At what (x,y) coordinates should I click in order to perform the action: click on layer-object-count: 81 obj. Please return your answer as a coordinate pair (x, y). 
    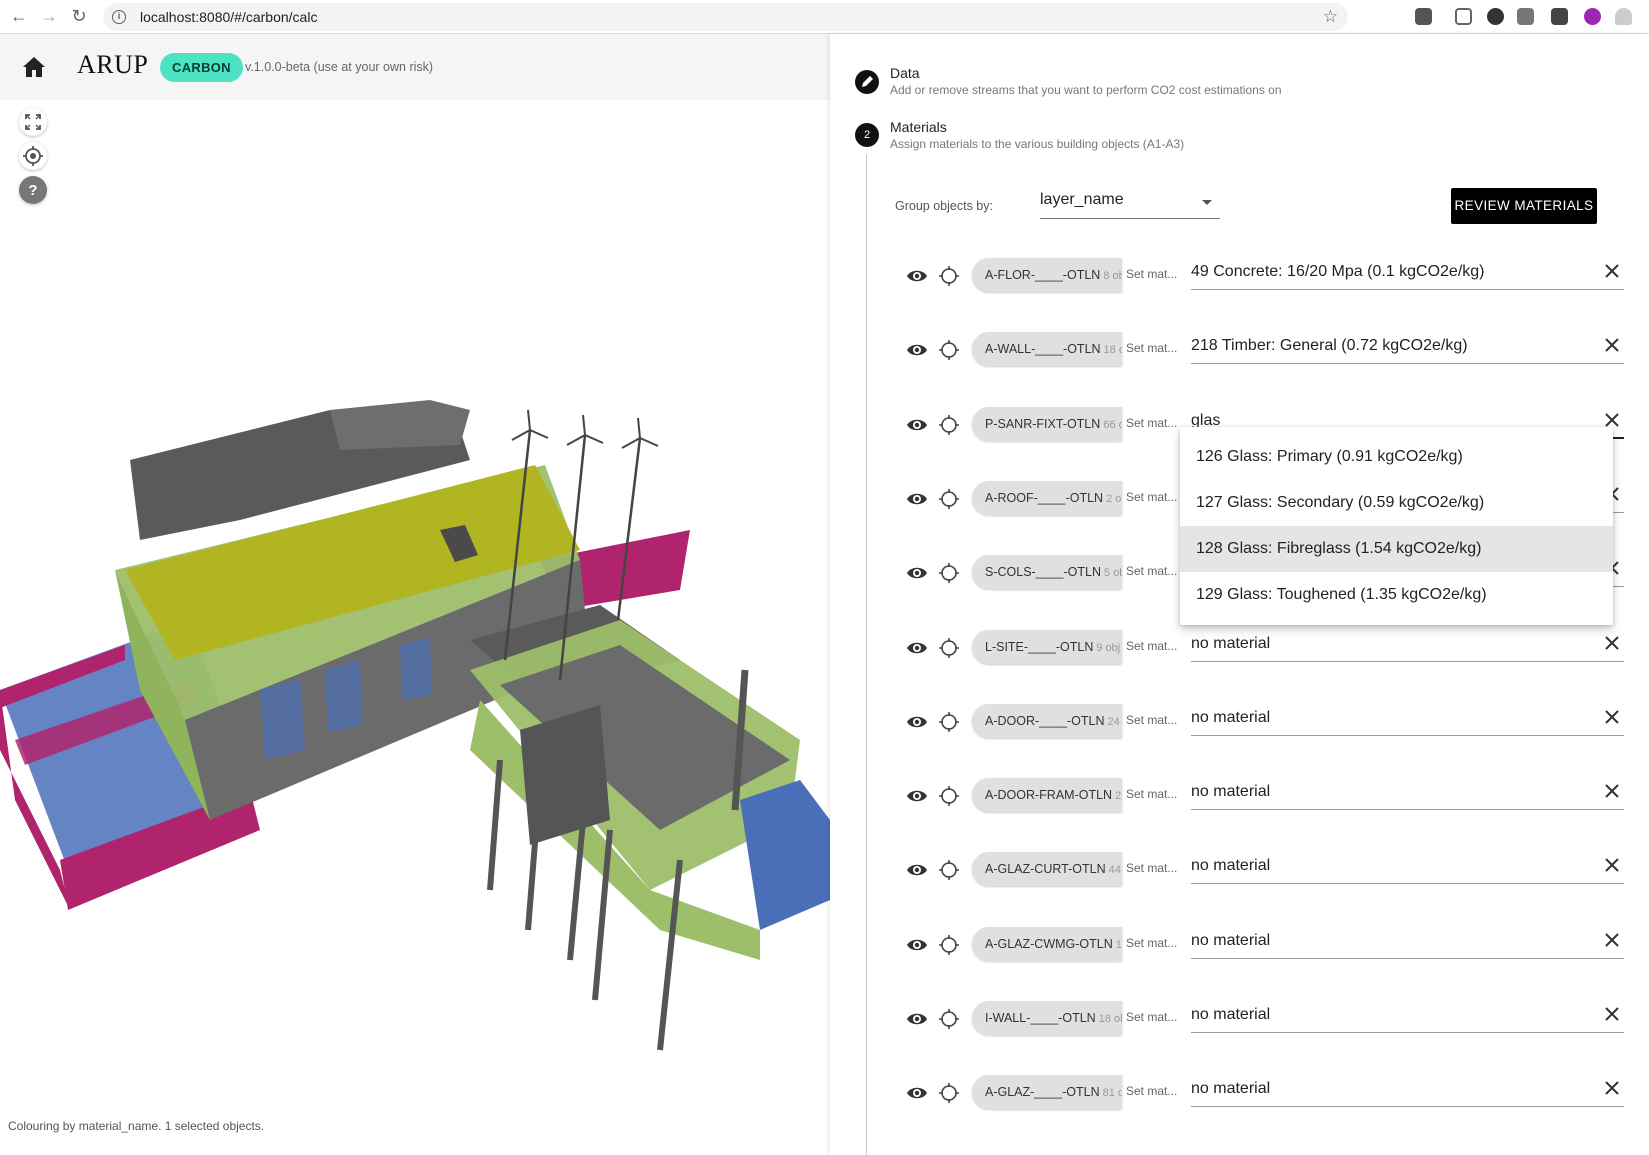
    Looking at the image, I should click on (1112, 1093).